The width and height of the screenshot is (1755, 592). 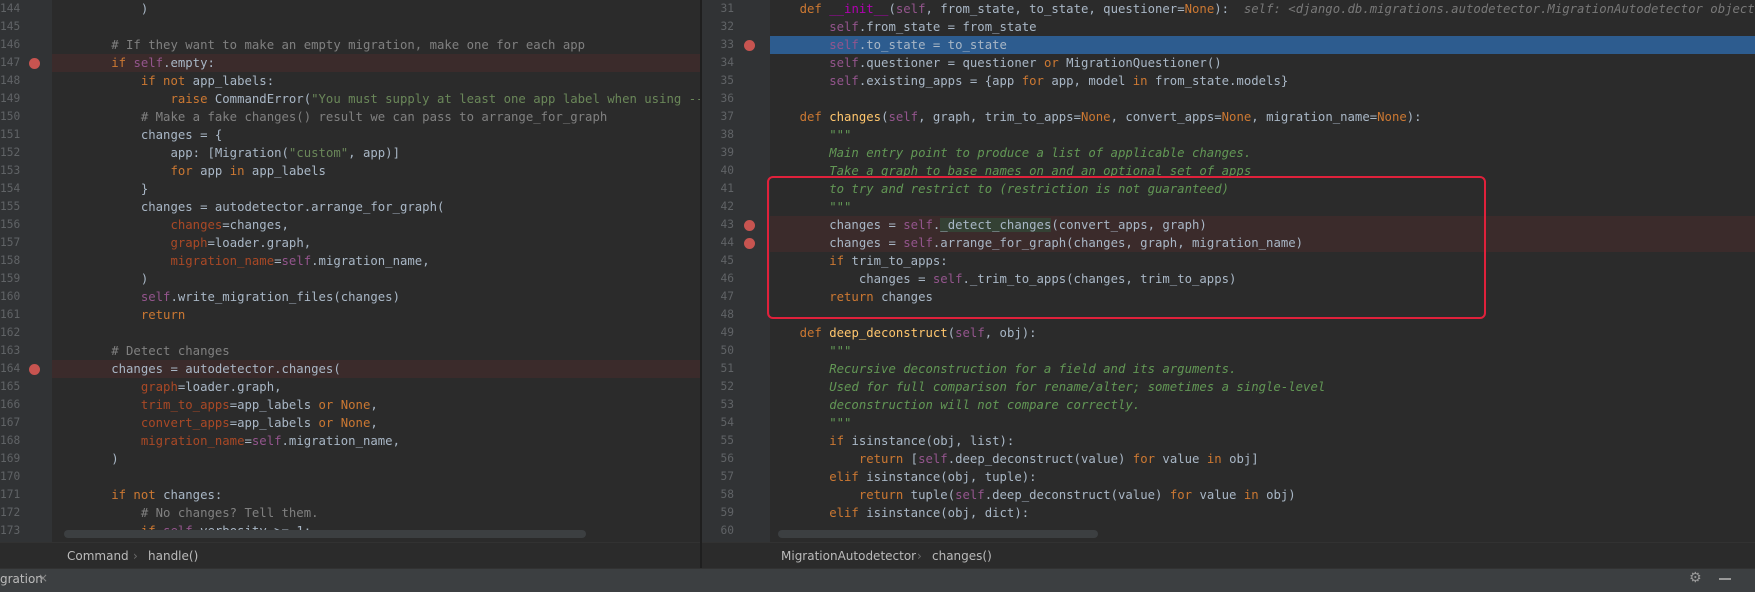 What do you see at coordinates (376, 81) in the screenshot?
I see `code-line: if not app_labels:` at bounding box center [376, 81].